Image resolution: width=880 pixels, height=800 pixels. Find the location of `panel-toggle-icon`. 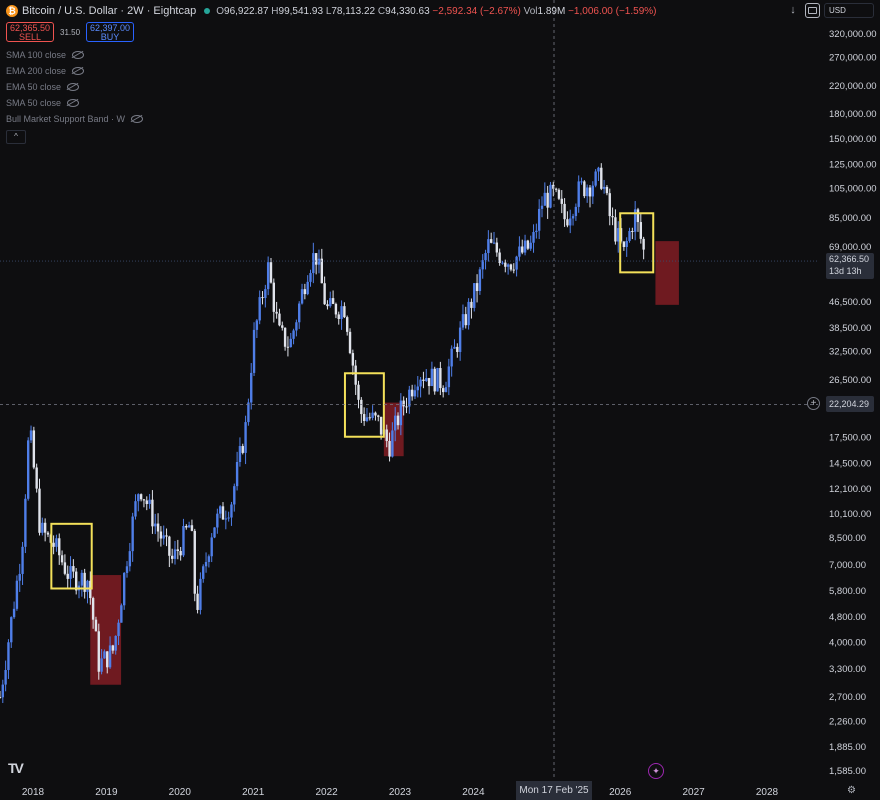

panel-toggle-icon is located at coordinates (812, 10).